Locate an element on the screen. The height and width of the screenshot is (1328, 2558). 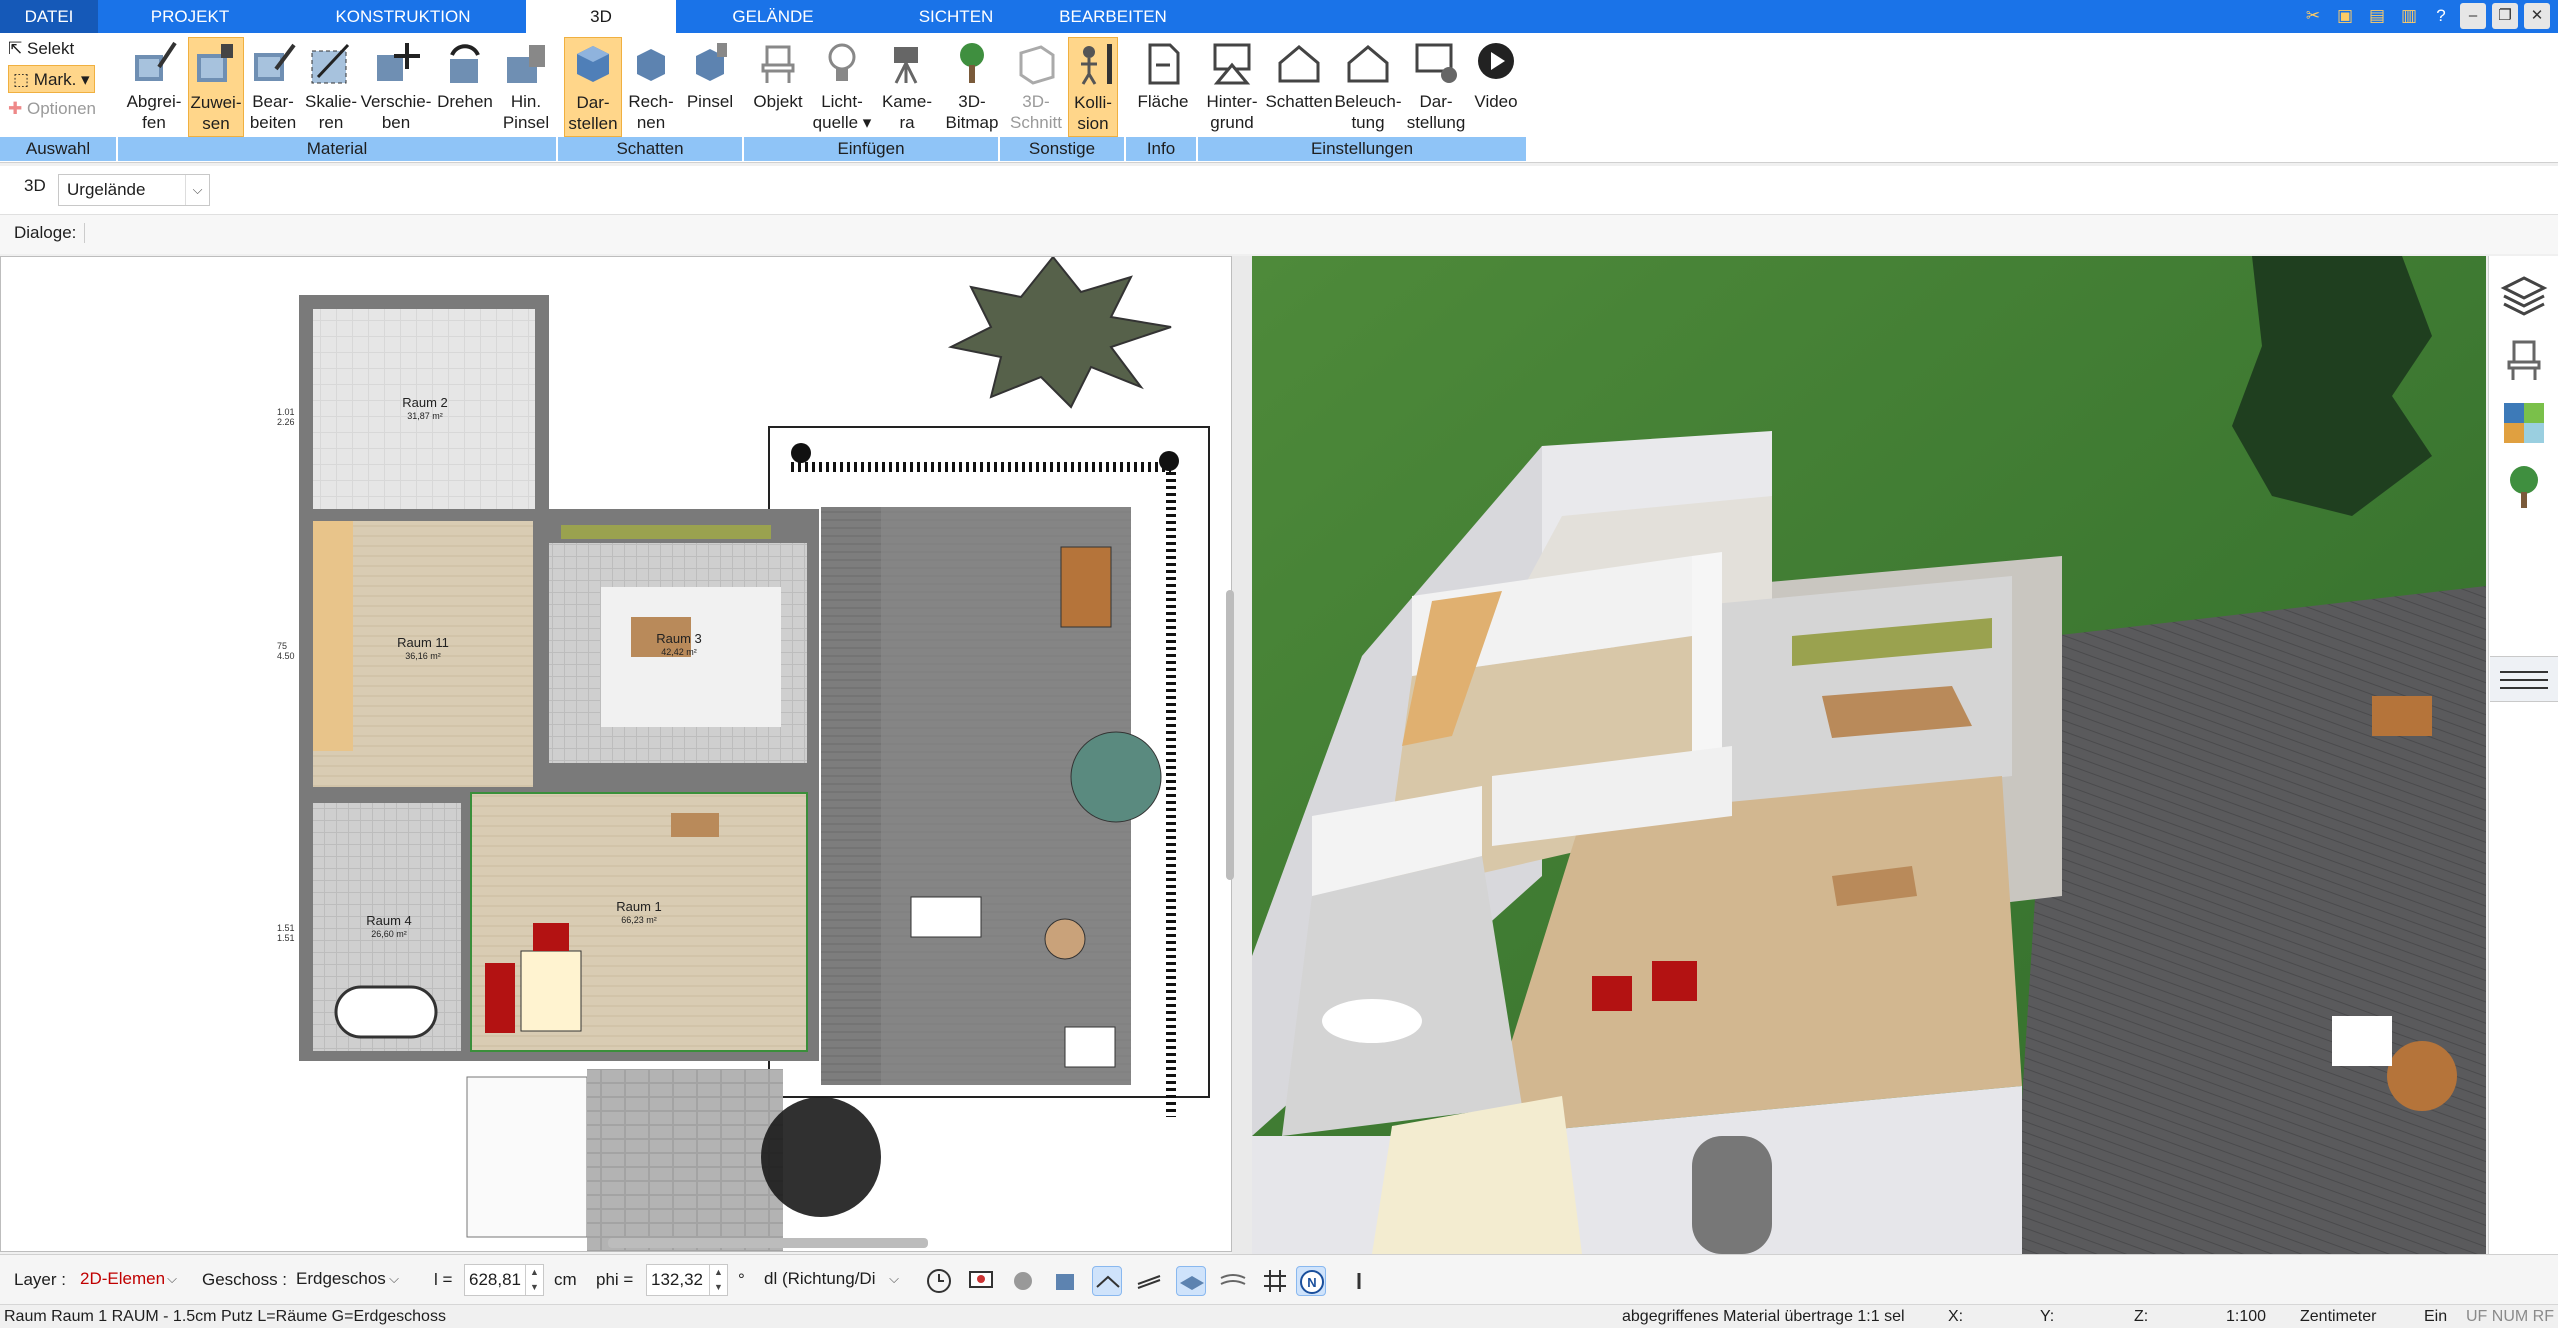
plane-icon is located at coordinates (1191, 1281).